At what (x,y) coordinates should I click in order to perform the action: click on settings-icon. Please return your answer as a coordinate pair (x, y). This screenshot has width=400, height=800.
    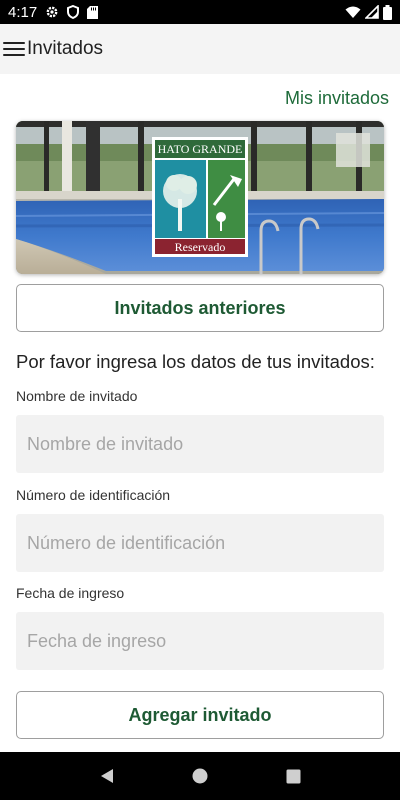
    Looking at the image, I should click on (52, 12).